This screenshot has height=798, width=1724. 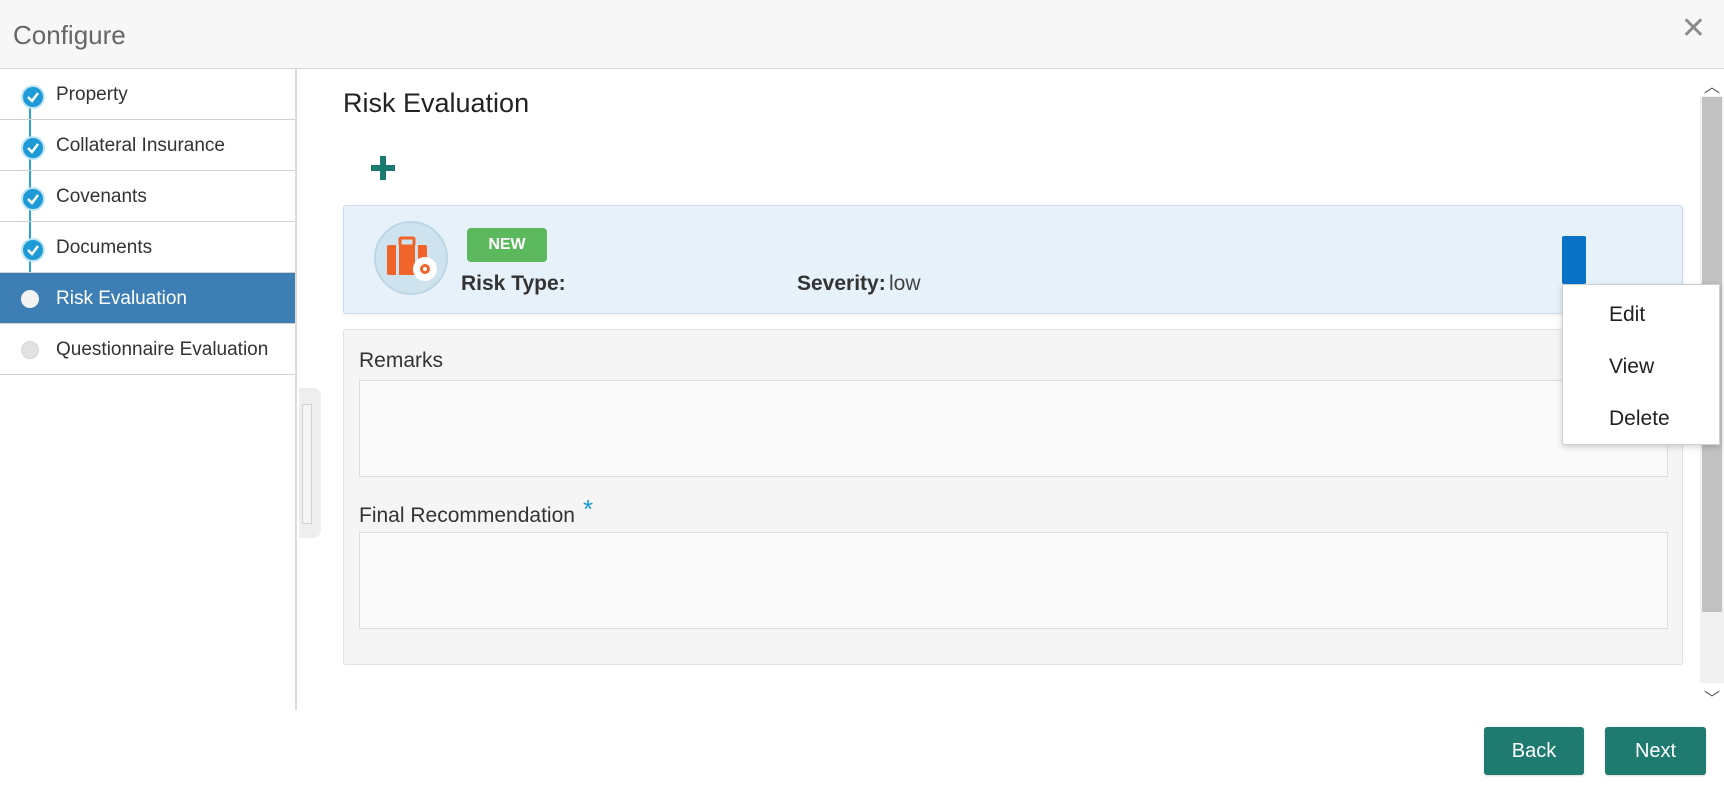 I want to click on sidebar-item-label: Collateral Insurance, so click(x=140, y=145).